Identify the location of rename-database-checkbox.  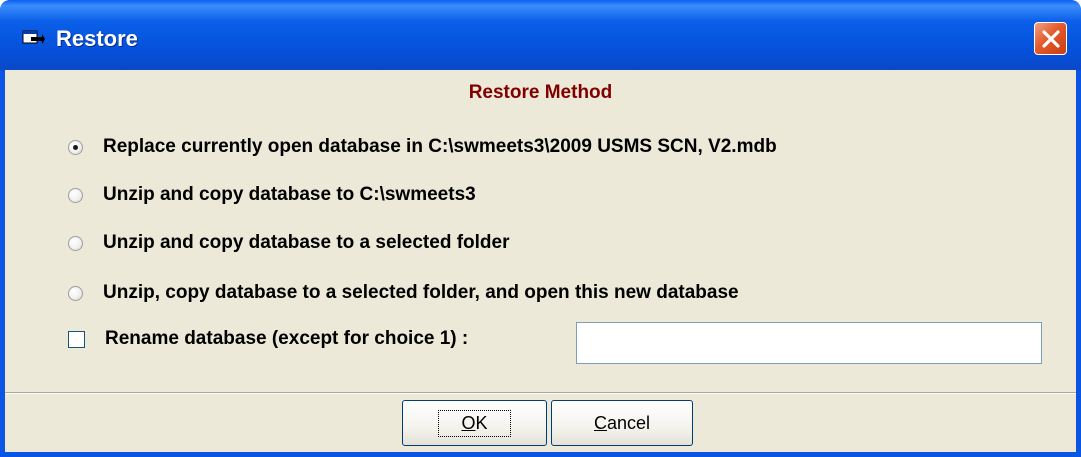
(76, 339).